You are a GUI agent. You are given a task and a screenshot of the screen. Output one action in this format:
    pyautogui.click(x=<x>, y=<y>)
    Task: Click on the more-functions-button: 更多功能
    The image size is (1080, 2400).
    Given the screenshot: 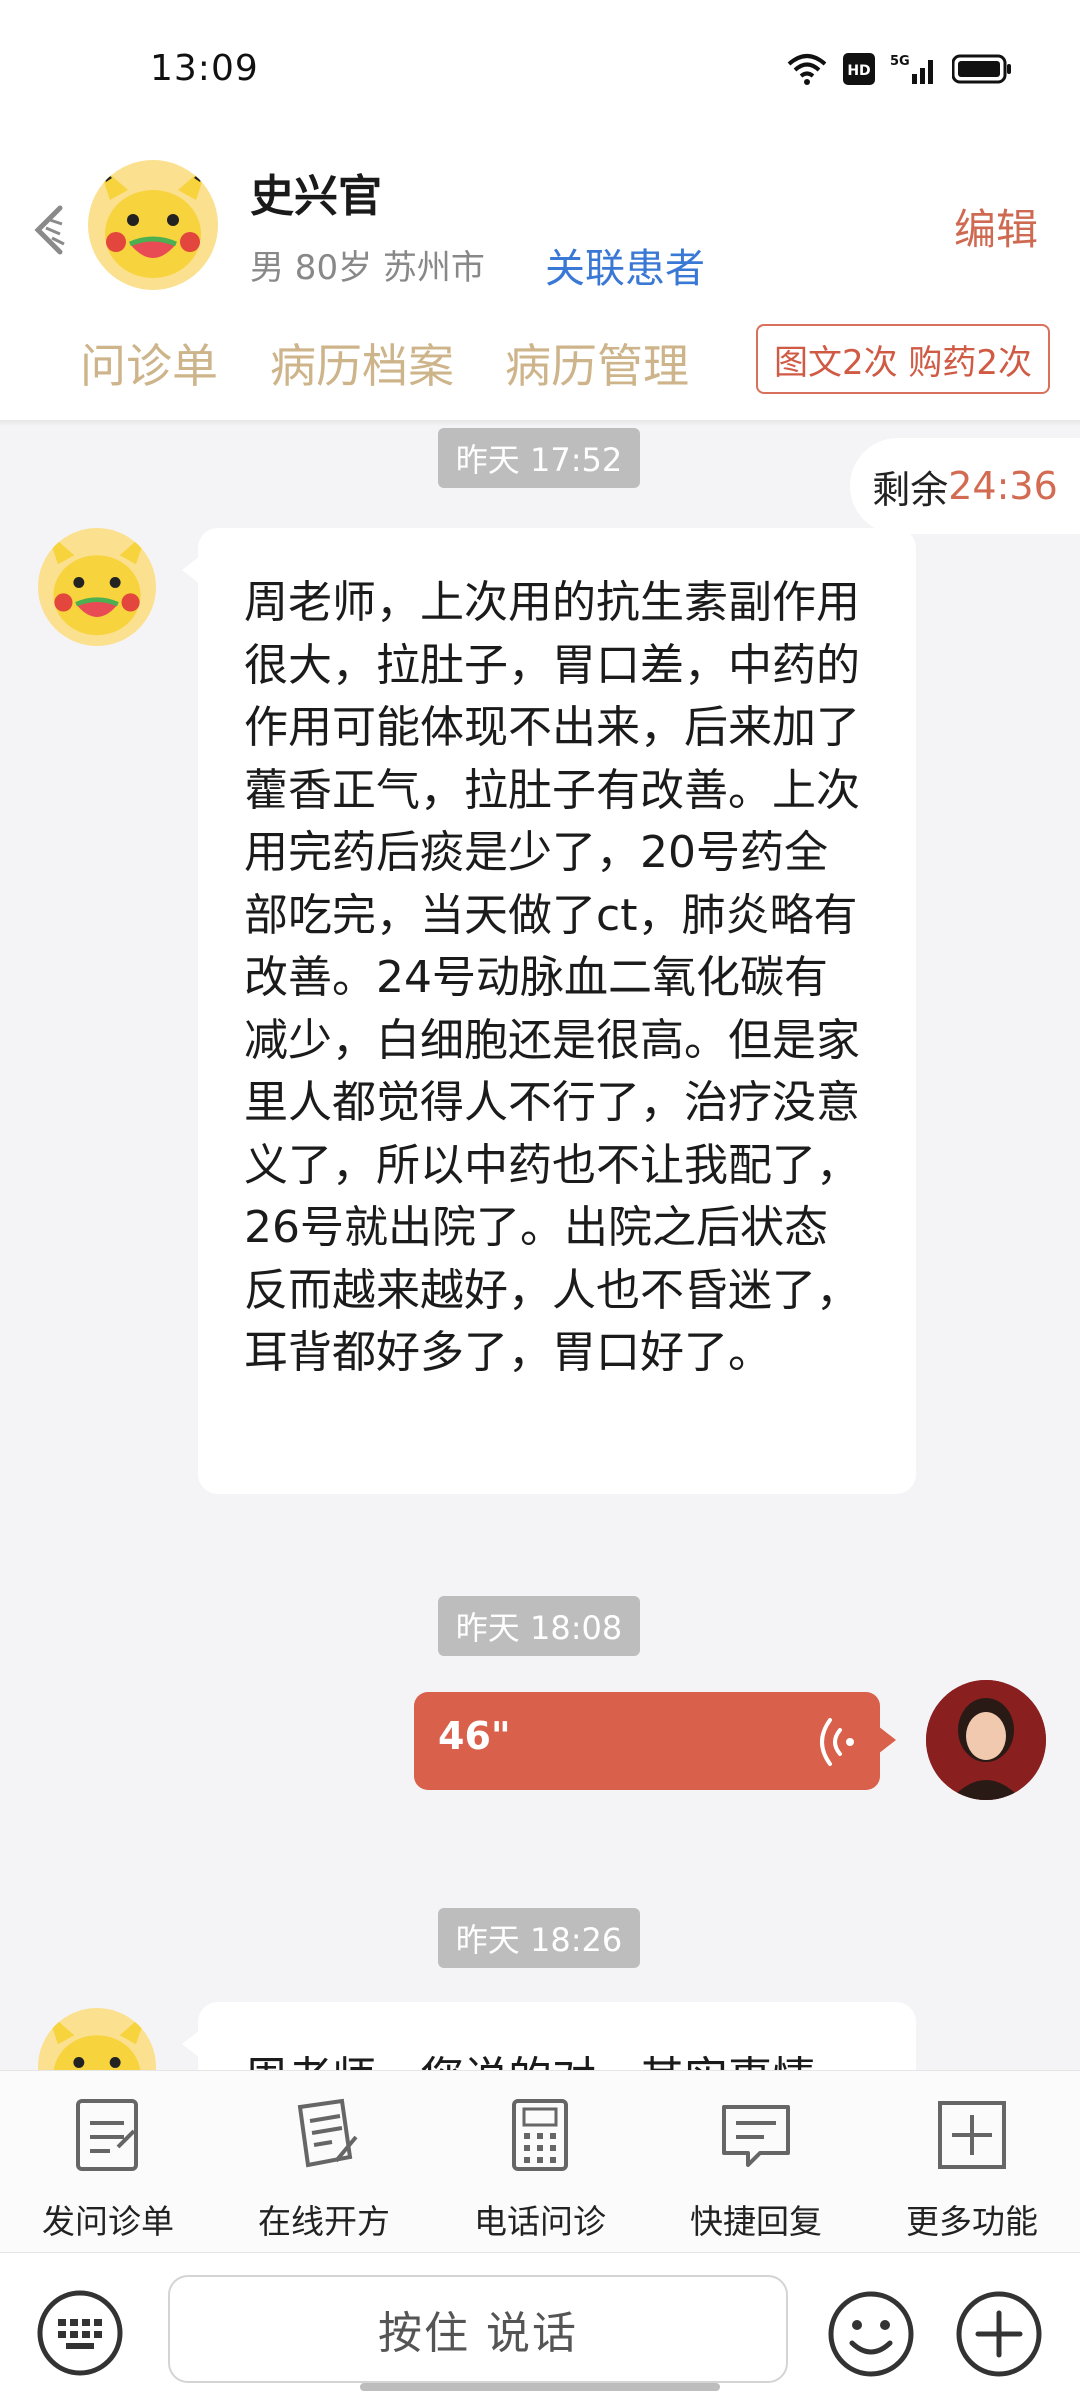 What is the action you would take?
    pyautogui.click(x=972, y=2162)
    